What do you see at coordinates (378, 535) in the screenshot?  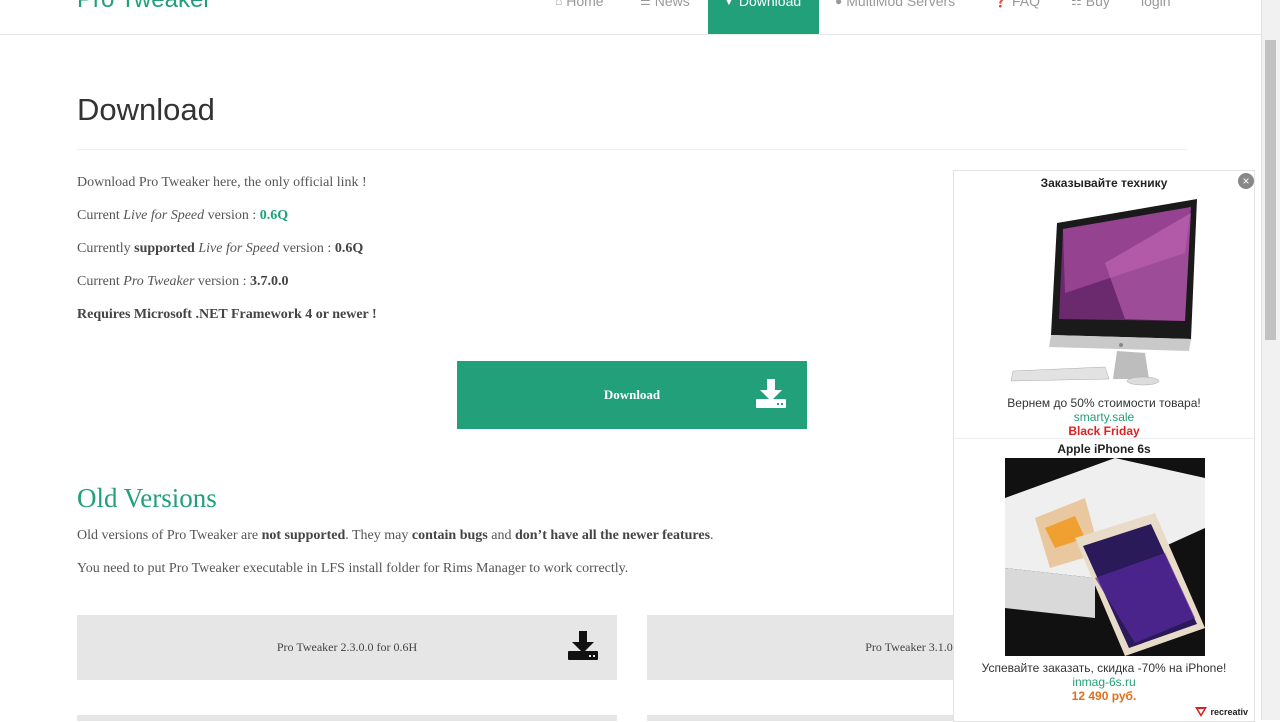 I see `warn-c: . They may` at bounding box center [378, 535].